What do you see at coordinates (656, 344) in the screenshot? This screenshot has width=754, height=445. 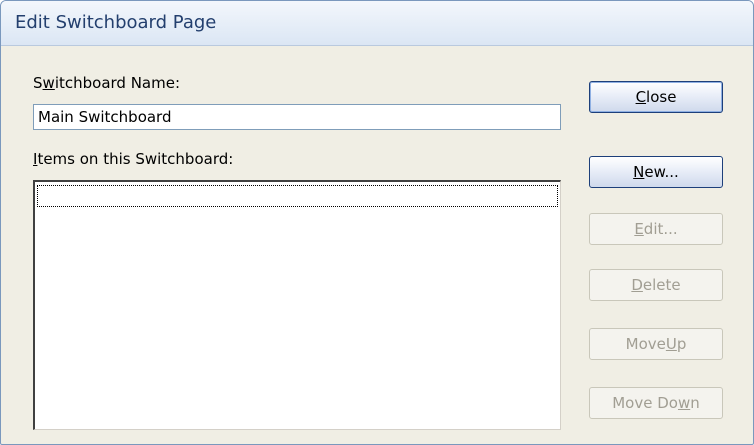 I see `move-up-button: Move Up` at bounding box center [656, 344].